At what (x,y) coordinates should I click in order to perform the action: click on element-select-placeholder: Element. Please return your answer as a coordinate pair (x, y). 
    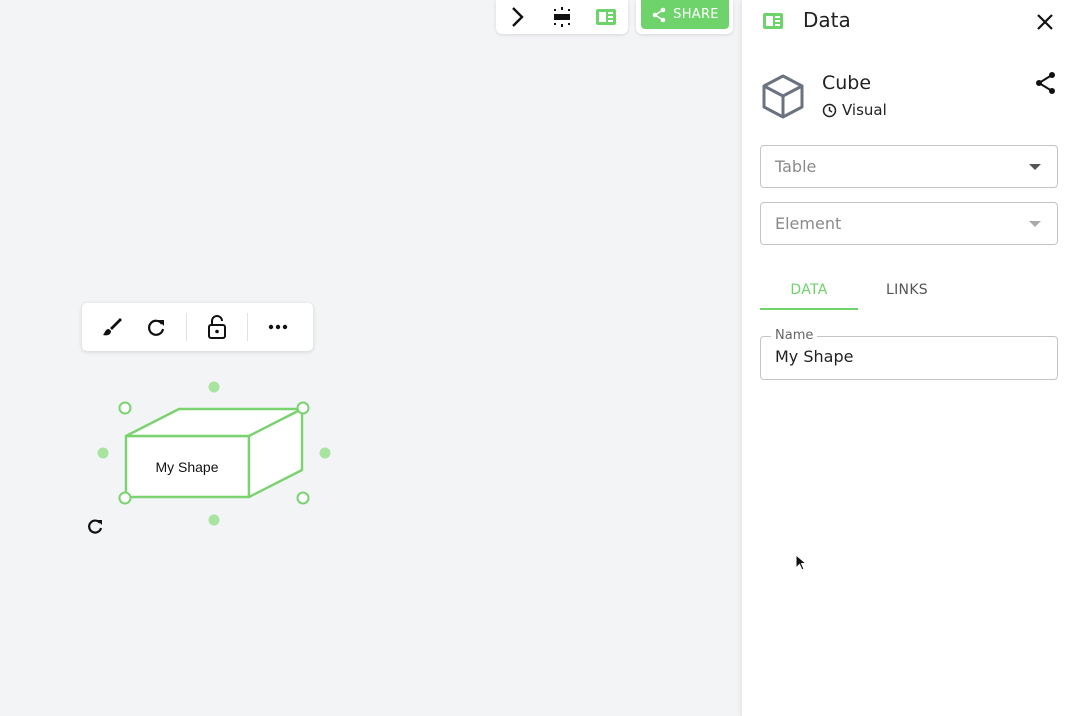
    Looking at the image, I should click on (808, 223).